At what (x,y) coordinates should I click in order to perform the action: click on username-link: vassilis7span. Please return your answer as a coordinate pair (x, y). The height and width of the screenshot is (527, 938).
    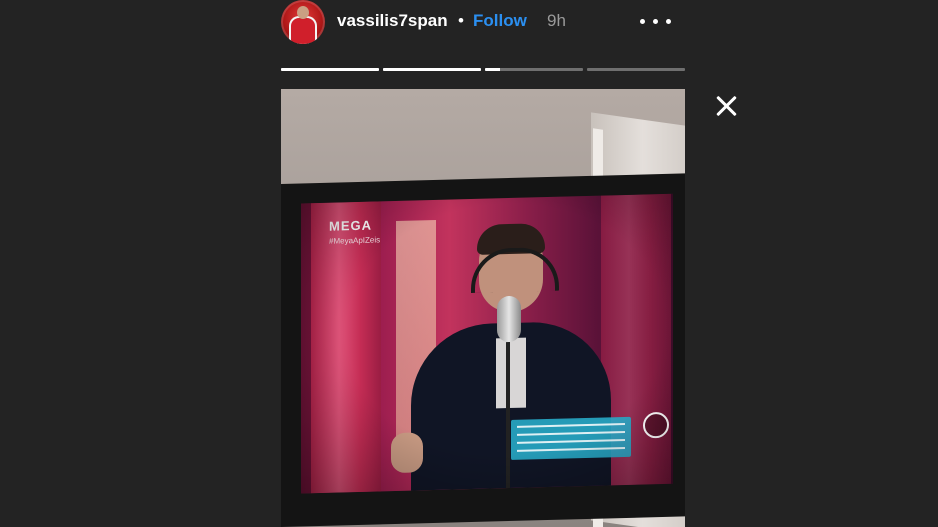
    Looking at the image, I should click on (392, 21).